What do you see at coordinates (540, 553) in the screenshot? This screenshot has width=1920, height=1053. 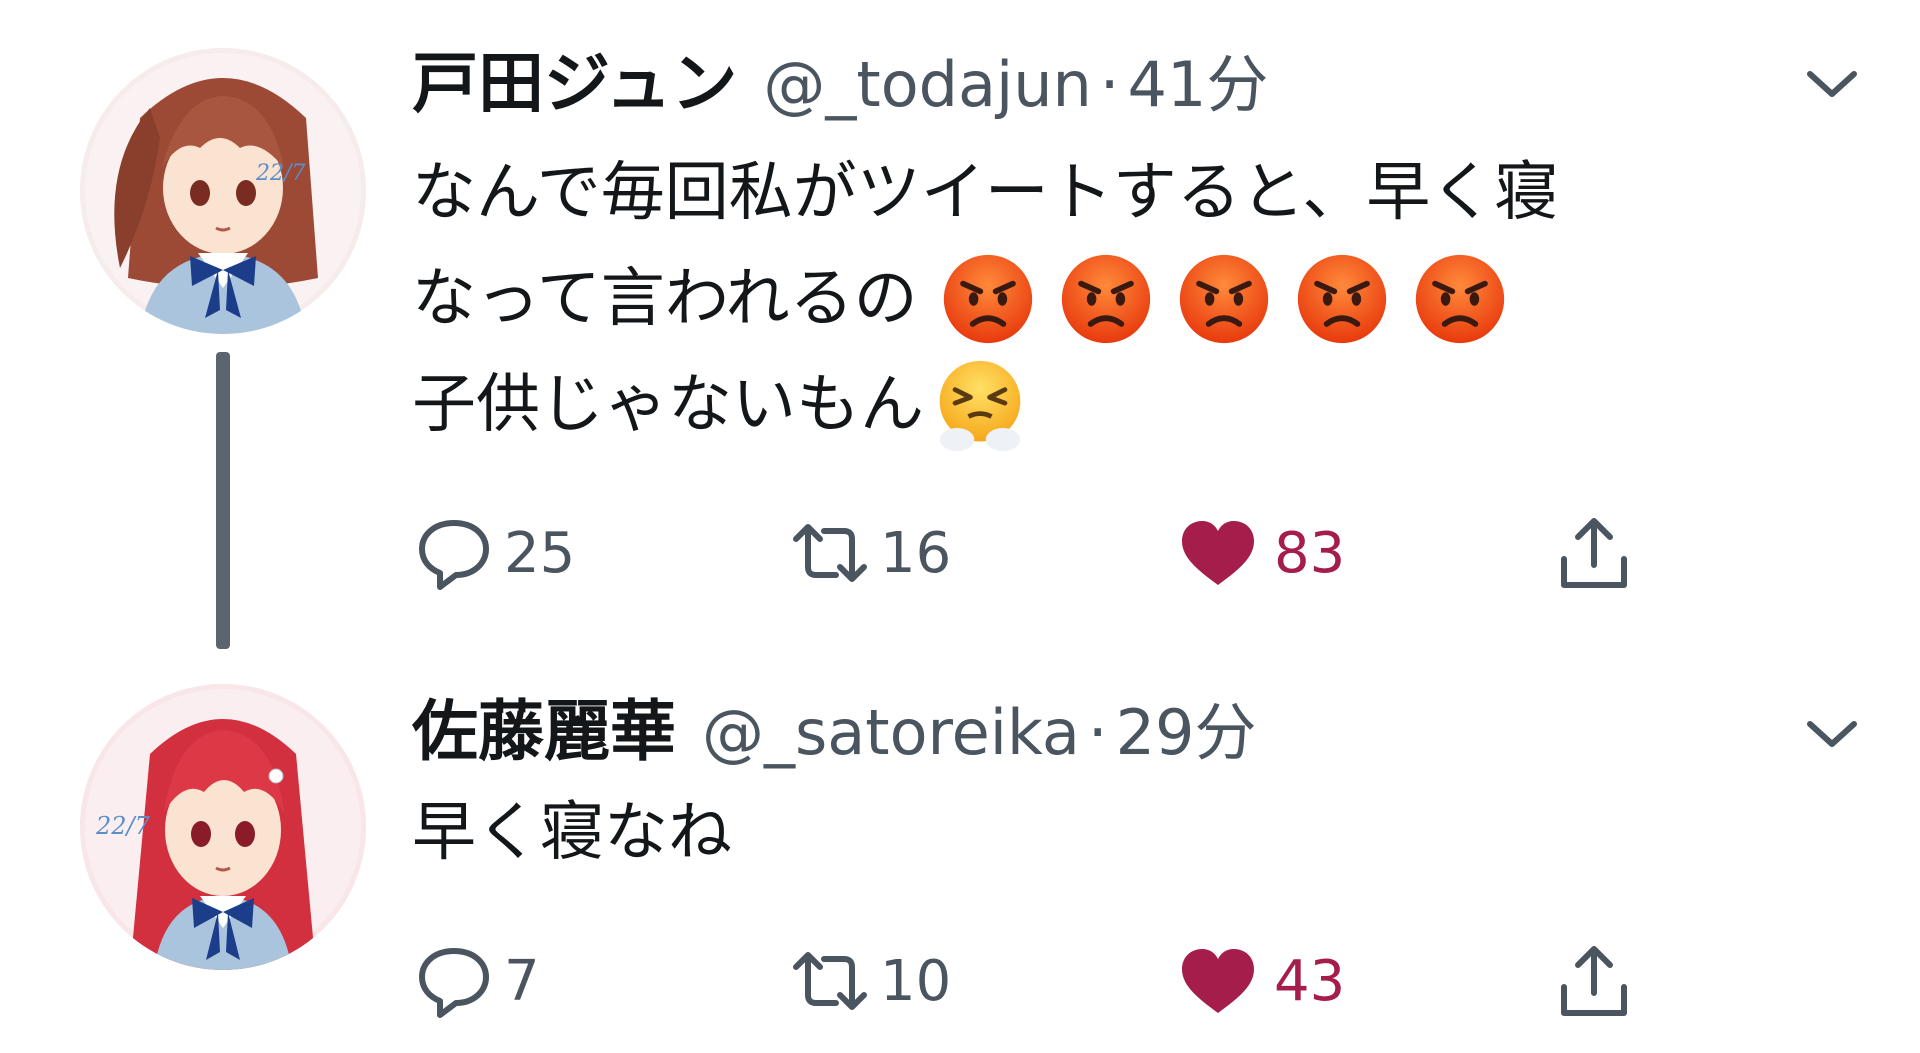 I see `reply-count: 25` at bounding box center [540, 553].